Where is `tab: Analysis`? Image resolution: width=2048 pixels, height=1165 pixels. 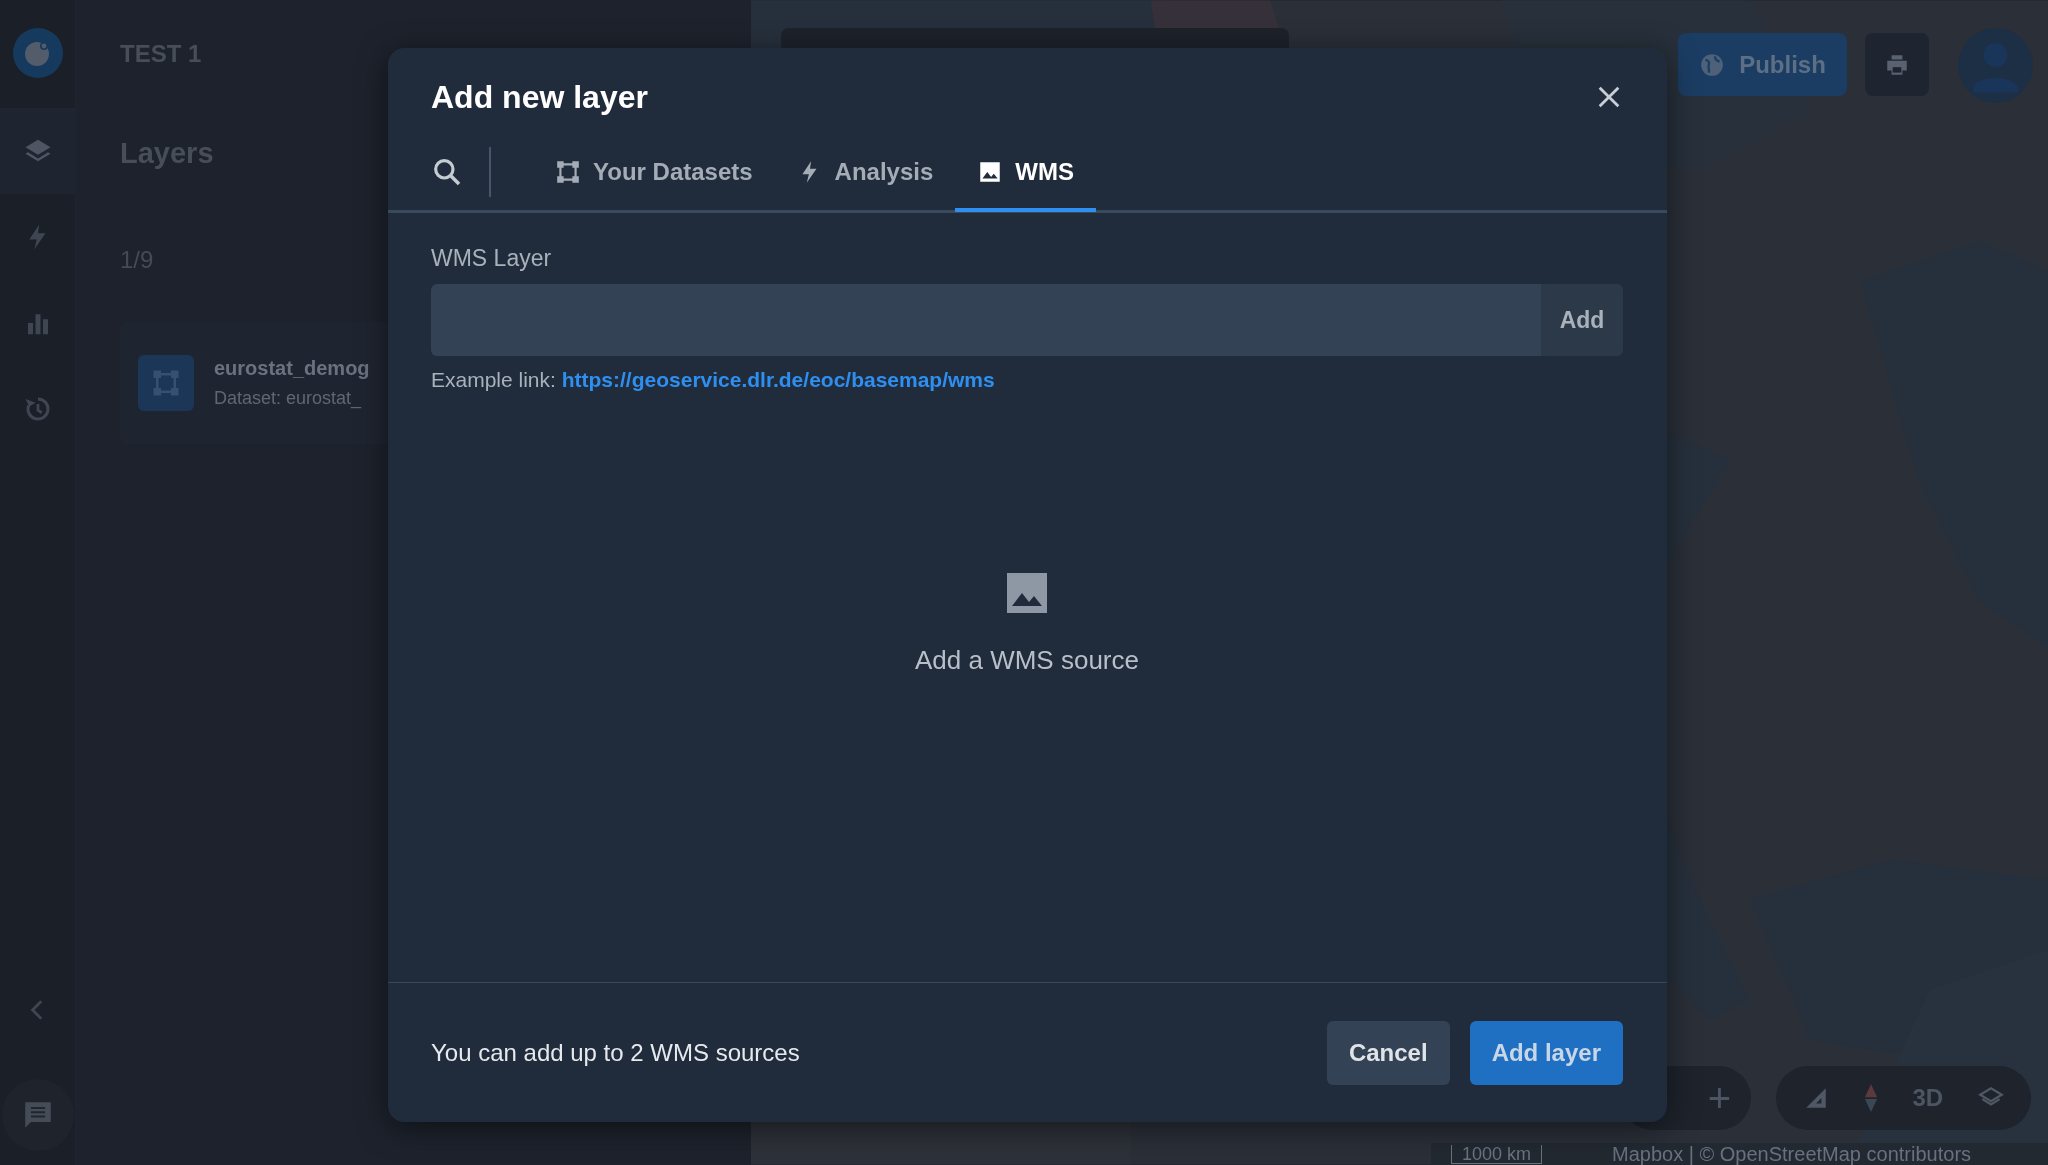
tab: Analysis is located at coordinates (865, 173).